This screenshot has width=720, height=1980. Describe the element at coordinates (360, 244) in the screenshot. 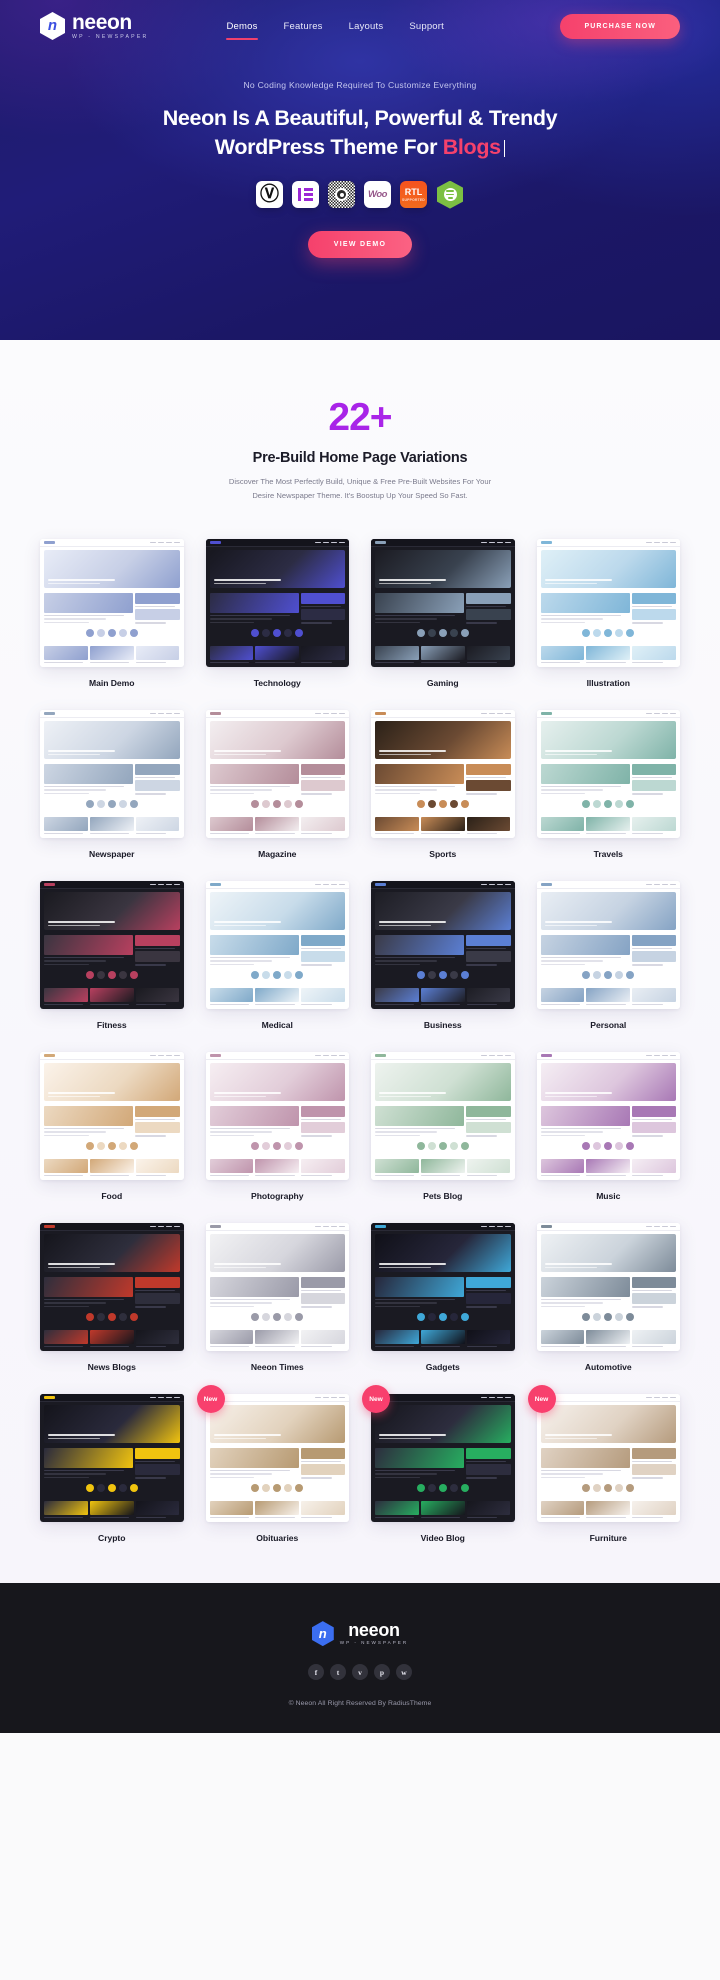

I see `view-demo-button: VIEW DEMO` at that location.